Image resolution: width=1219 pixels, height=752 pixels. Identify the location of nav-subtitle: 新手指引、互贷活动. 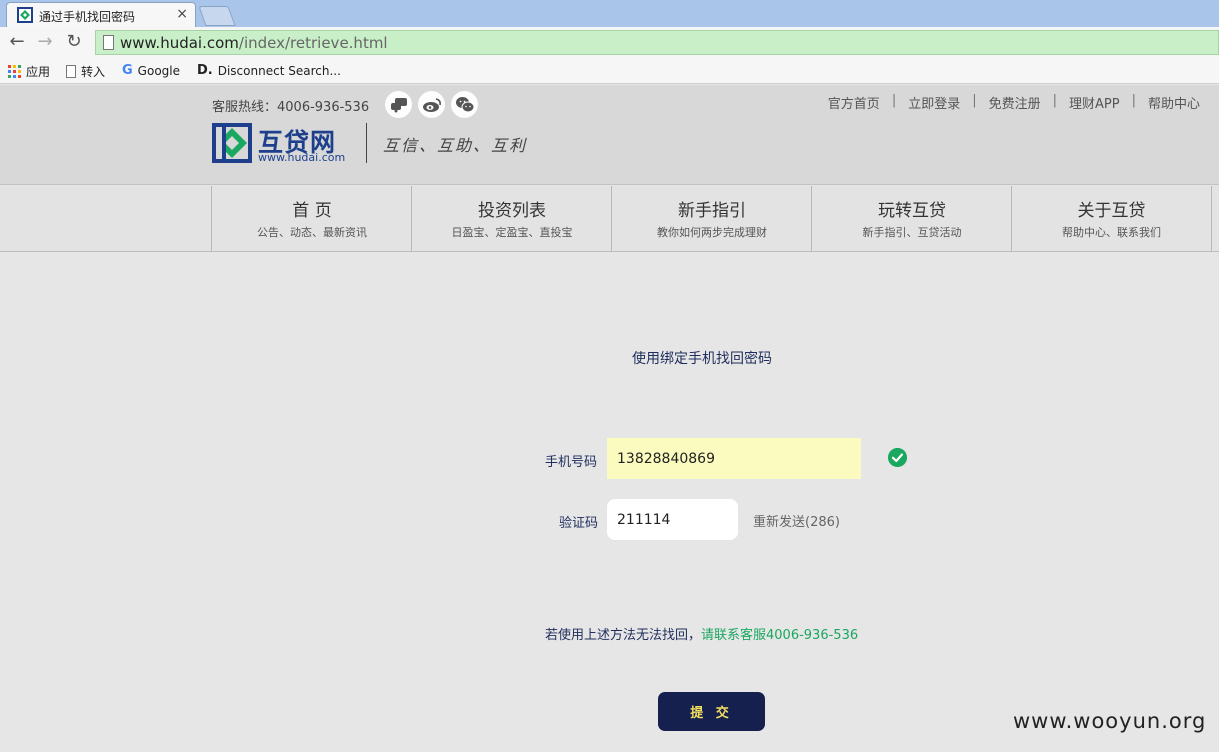
(912, 232).